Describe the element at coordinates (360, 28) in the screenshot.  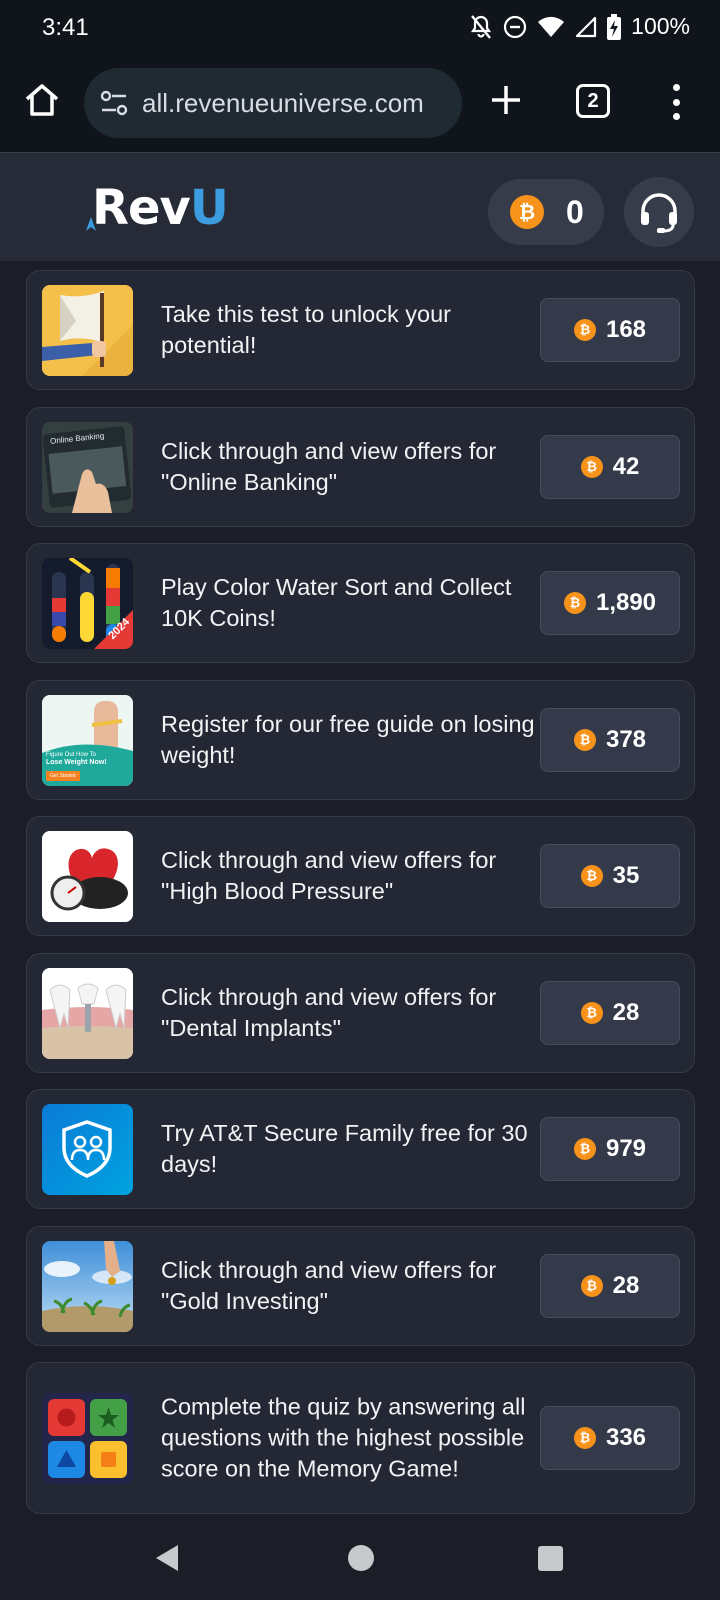
I see `status-bar: 3:41 100%` at that location.